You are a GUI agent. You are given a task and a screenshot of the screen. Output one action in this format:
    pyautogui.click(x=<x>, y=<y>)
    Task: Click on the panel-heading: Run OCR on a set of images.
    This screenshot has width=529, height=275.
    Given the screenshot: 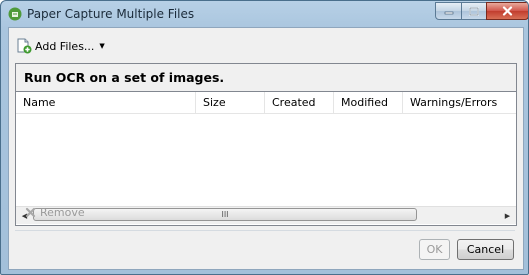 What is the action you would take?
    pyautogui.click(x=124, y=77)
    